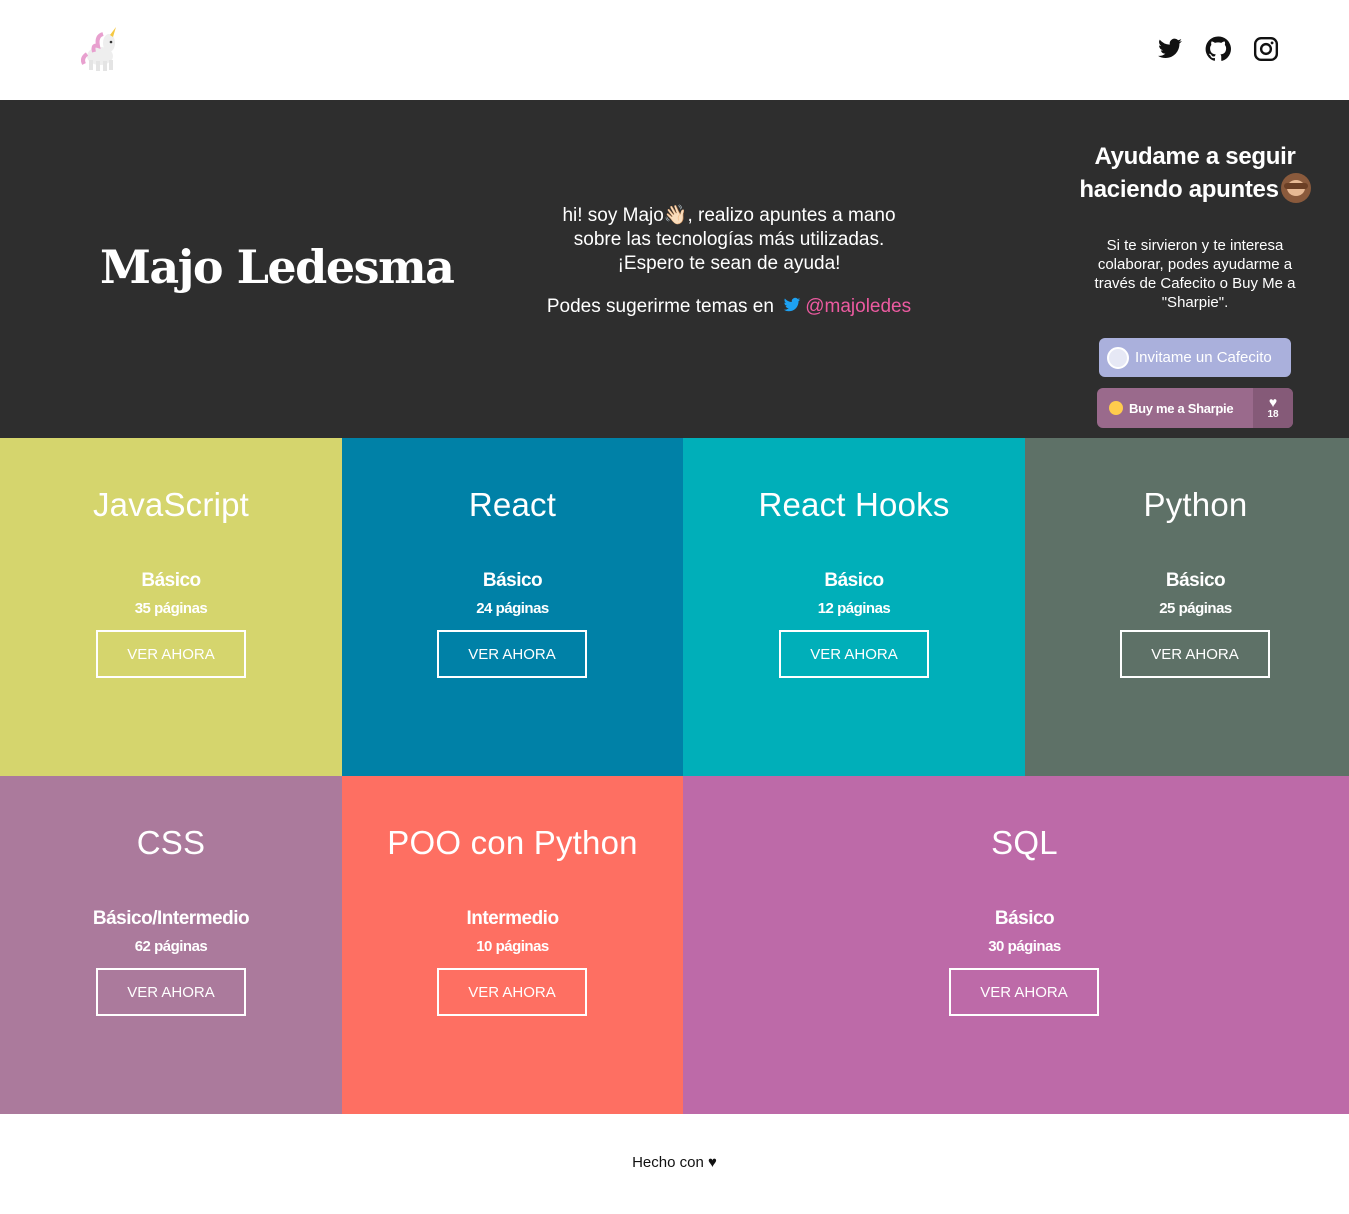  What do you see at coordinates (858, 306) in the screenshot?
I see `twitter-handle-link: @majoledes` at bounding box center [858, 306].